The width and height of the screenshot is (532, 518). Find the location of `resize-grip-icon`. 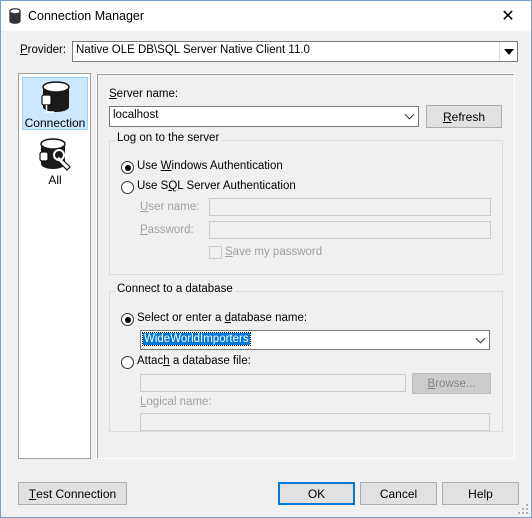

resize-grip-icon is located at coordinates (523, 509).